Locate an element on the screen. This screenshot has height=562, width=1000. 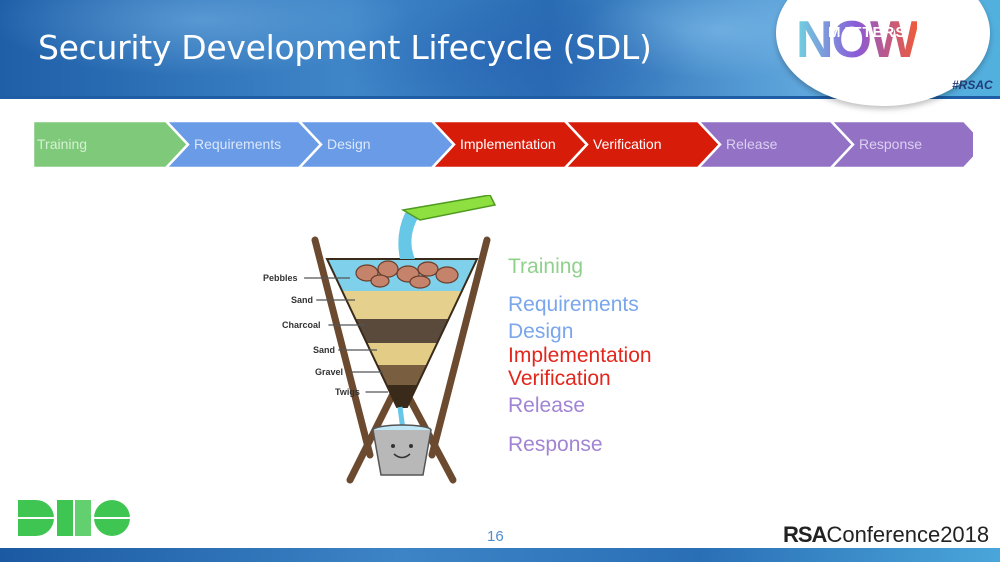
process-stage-label: Verification is located at coordinates (627, 144).